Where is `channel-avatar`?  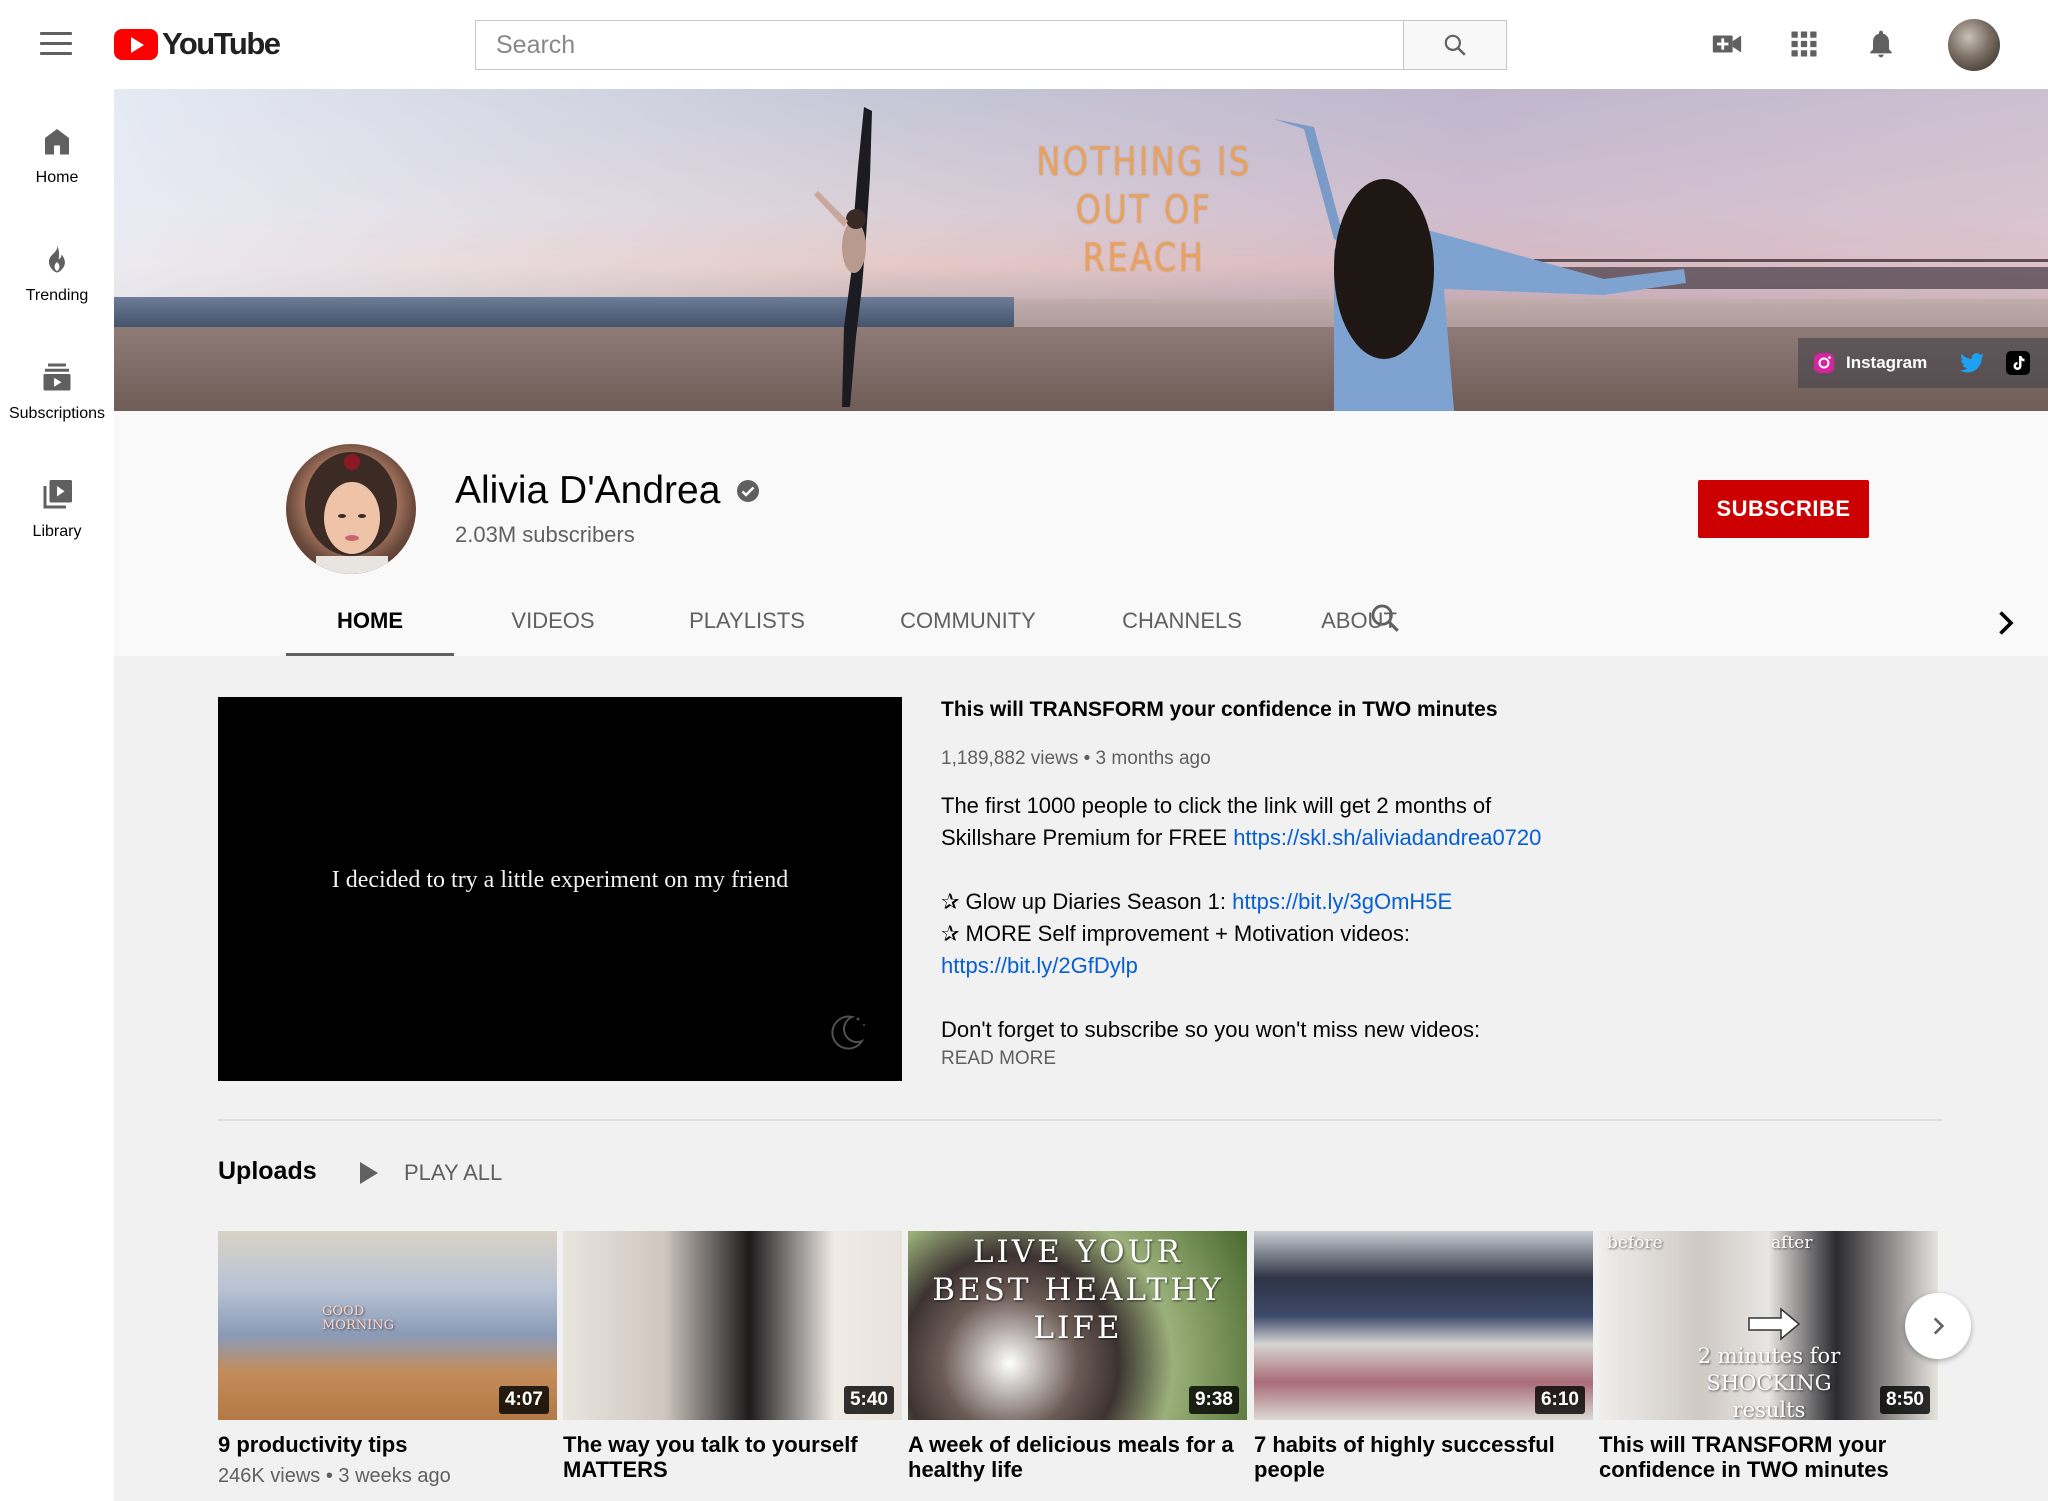
channel-avatar is located at coordinates (351, 509).